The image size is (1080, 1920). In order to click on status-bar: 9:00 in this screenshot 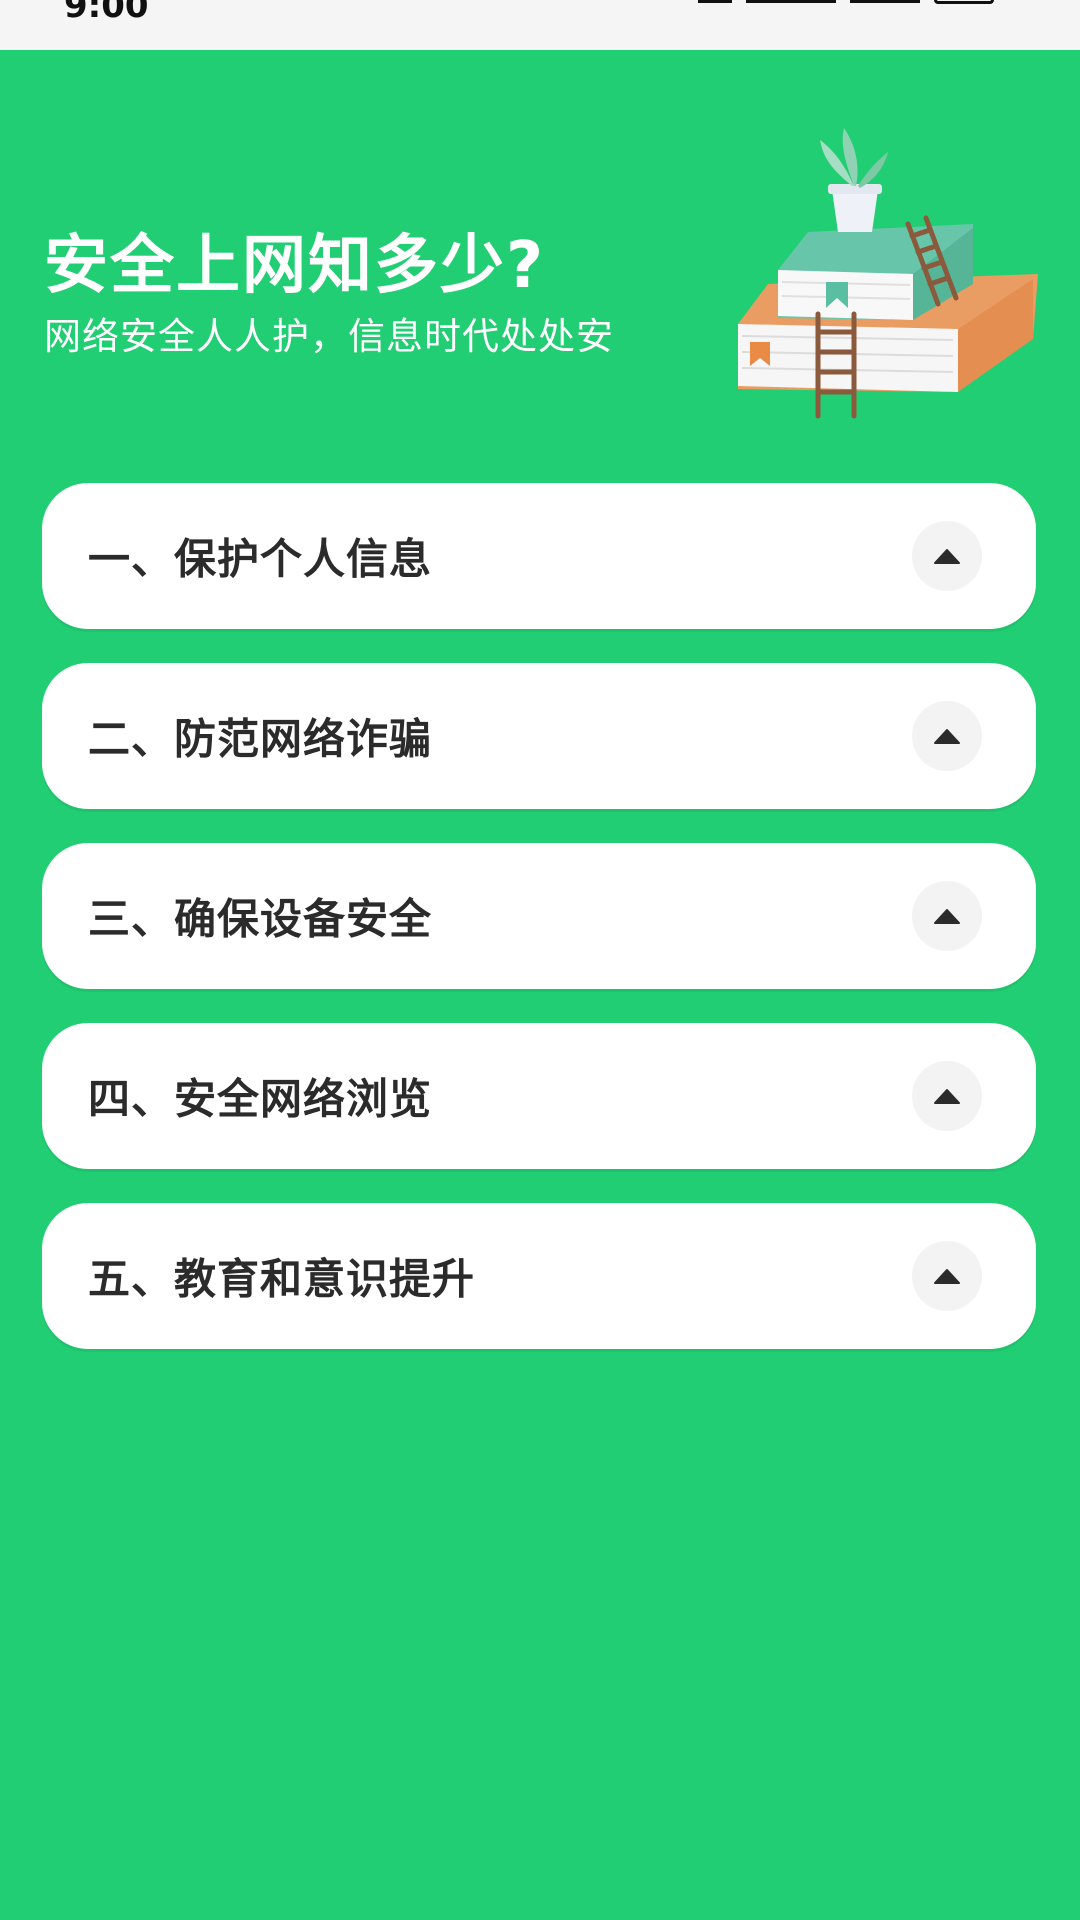, I will do `click(540, 25)`.